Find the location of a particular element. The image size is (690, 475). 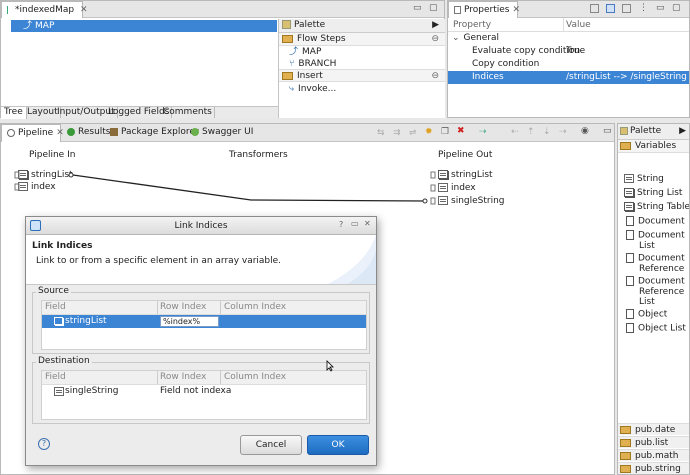

palette-right-header: Palette ▶ is located at coordinates (653, 132).